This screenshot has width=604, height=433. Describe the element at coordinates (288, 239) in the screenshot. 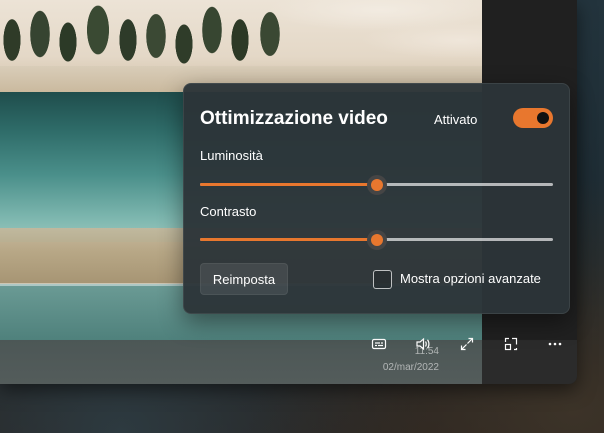

I see `contrast-fill` at that location.